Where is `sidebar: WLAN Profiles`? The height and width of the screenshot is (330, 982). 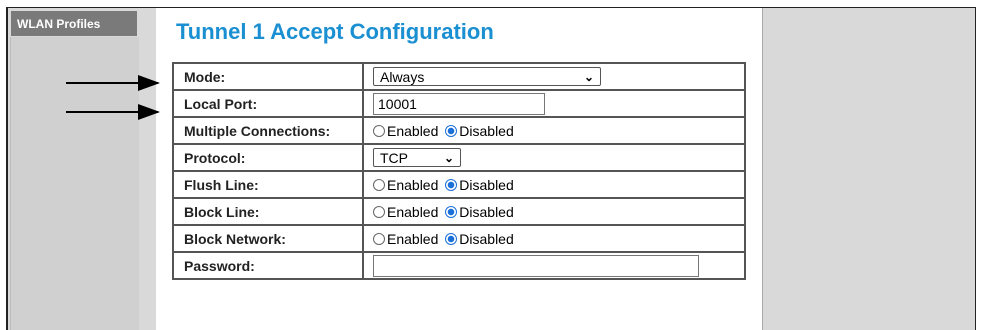
sidebar: WLAN Profiles is located at coordinates (82, 169).